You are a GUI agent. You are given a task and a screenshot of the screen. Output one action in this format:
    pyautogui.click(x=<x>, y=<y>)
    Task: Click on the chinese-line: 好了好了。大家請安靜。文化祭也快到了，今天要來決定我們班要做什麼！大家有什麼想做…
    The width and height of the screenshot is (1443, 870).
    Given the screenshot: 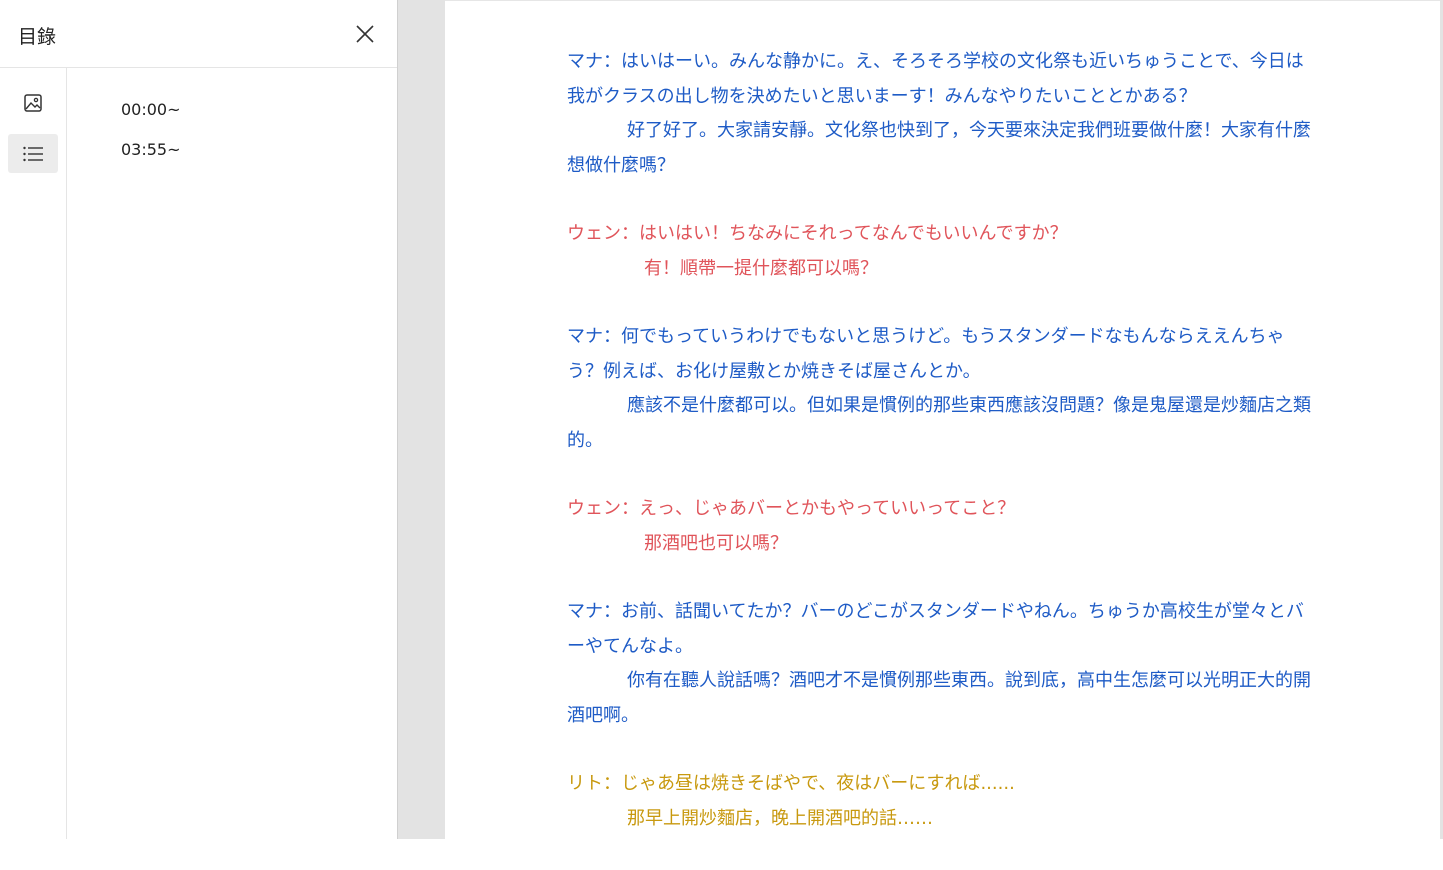 What is the action you would take?
    pyautogui.click(x=939, y=148)
    